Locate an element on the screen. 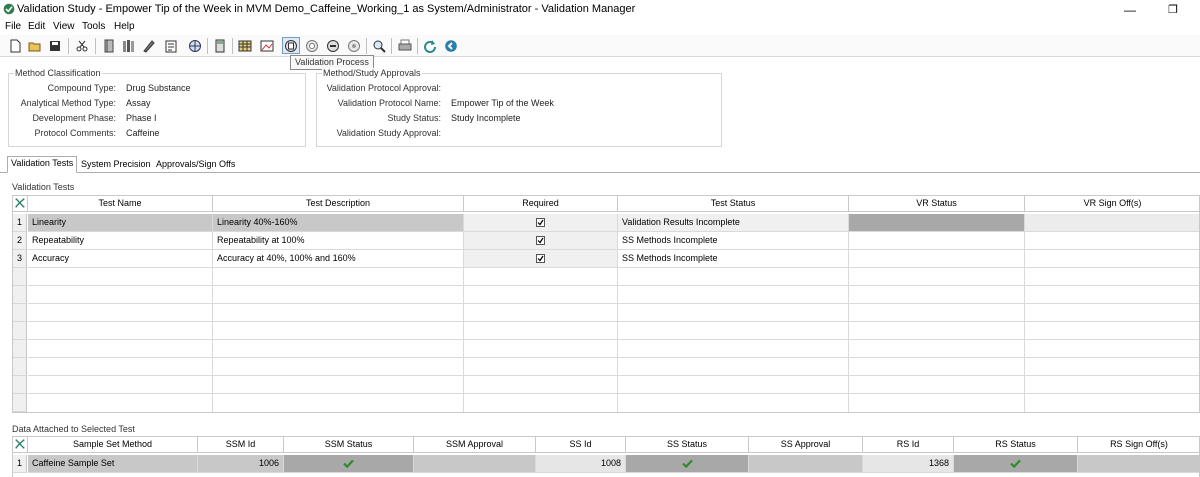 The width and height of the screenshot is (1200, 477). magnifier-icon is located at coordinates (379, 45).